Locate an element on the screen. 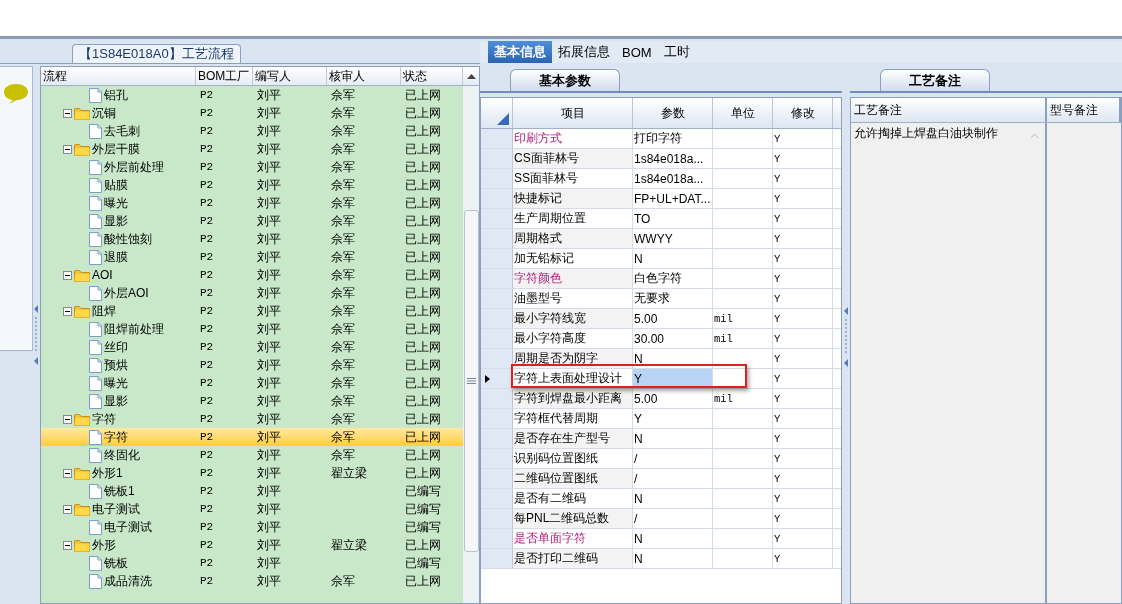 This screenshot has width=1122, height=604. speech-bubble-icon is located at coordinates (16, 94).